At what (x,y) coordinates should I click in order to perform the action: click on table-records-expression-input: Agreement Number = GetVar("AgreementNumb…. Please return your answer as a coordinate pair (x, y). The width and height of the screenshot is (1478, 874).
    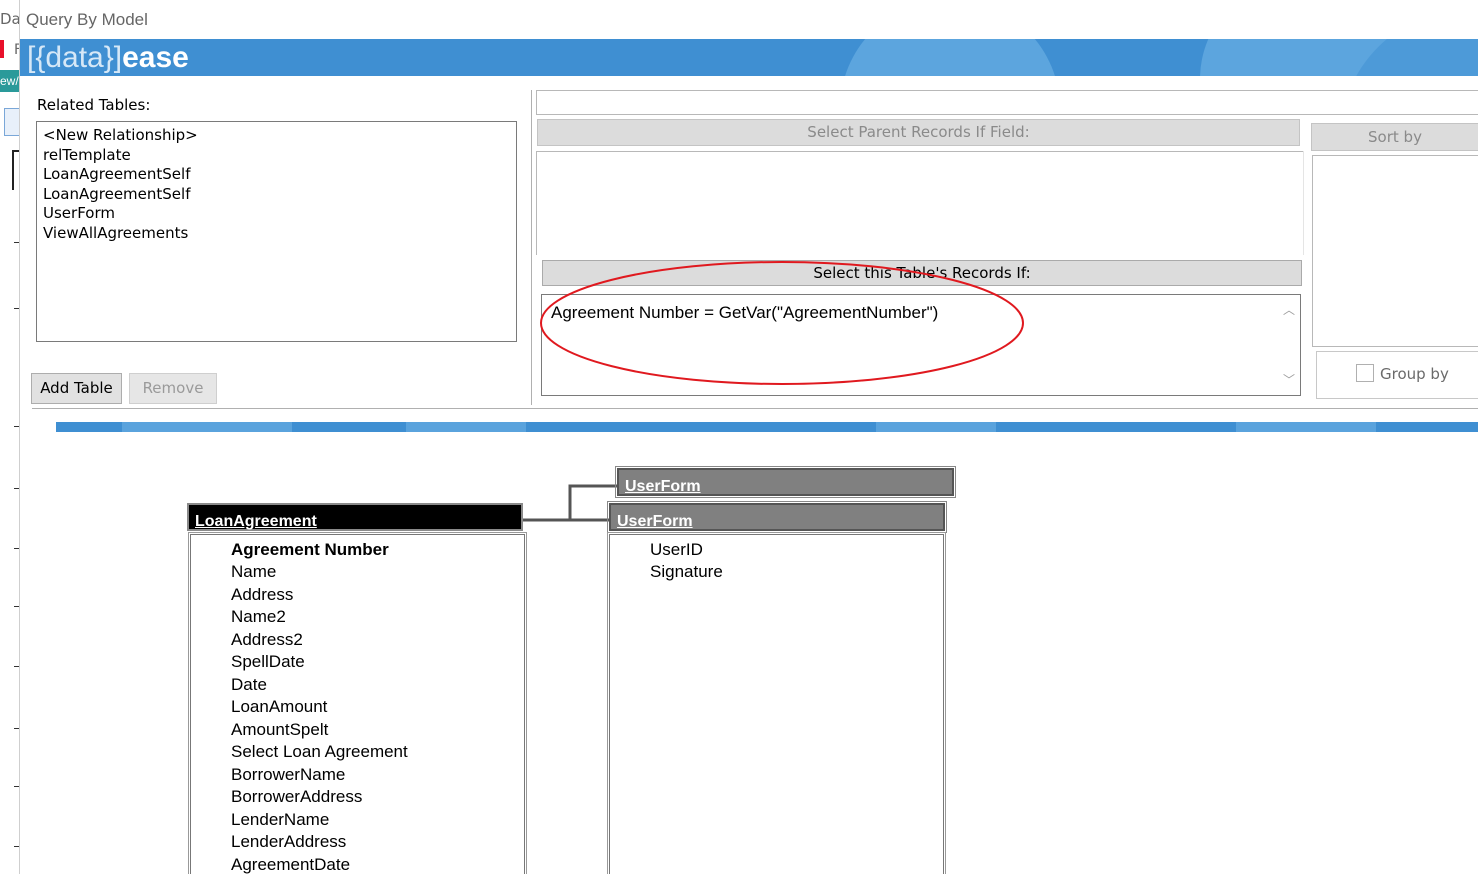
    Looking at the image, I should click on (921, 345).